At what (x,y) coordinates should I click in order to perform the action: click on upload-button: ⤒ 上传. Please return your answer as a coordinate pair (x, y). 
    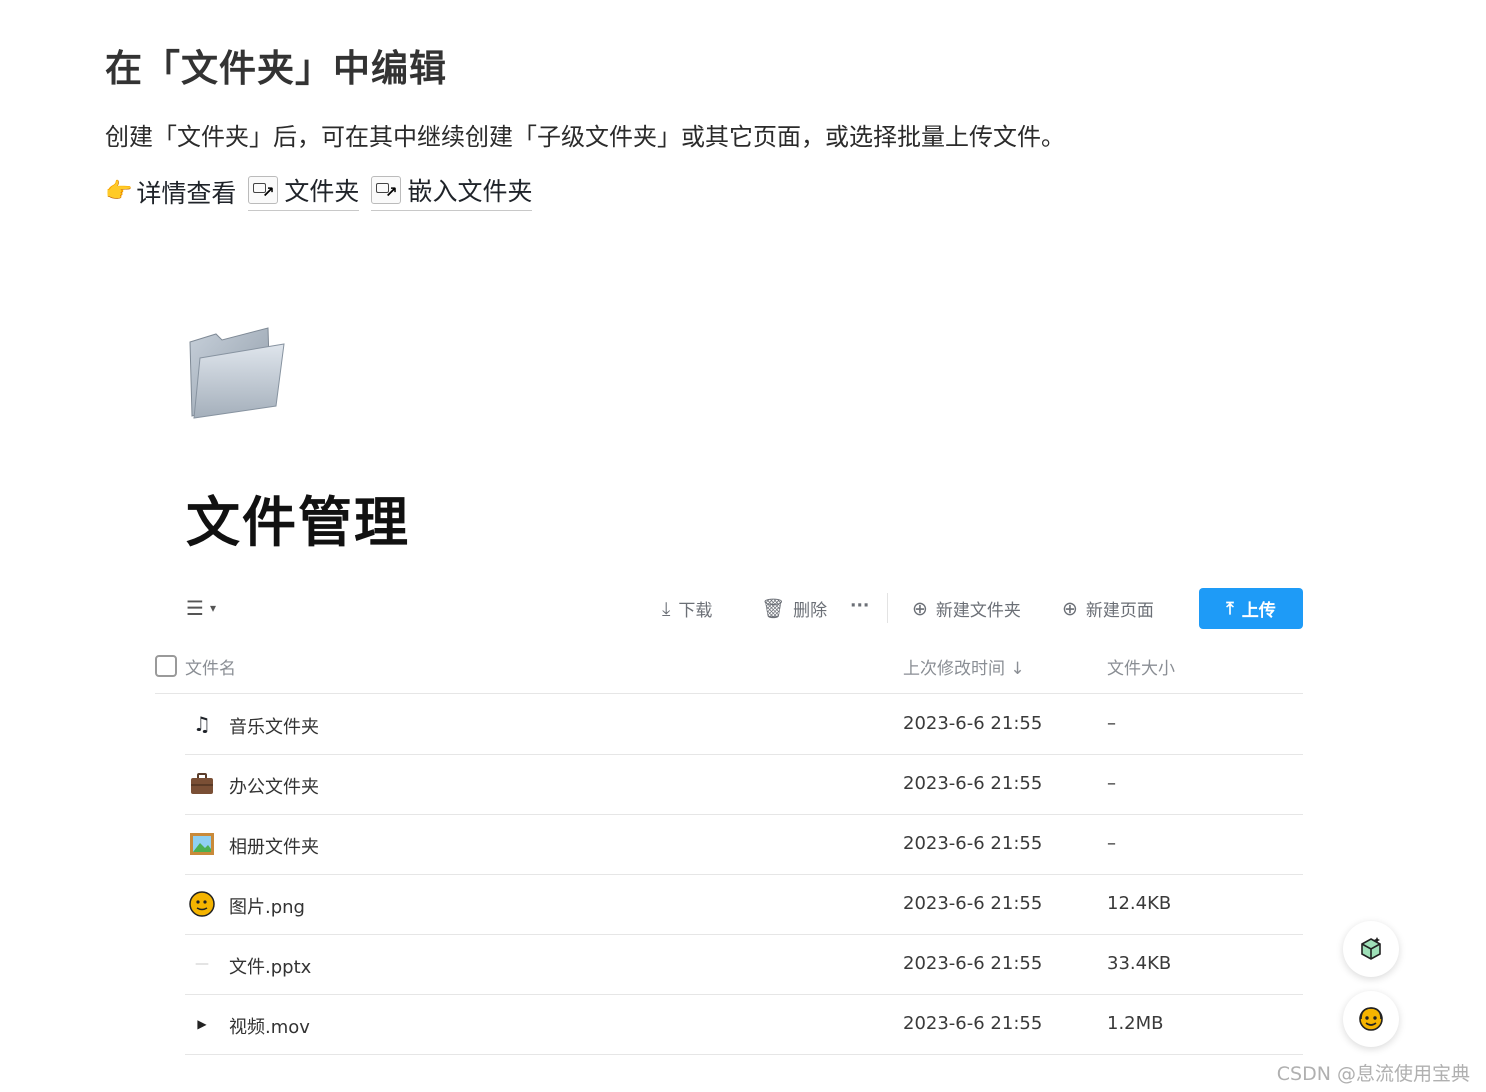
    Looking at the image, I should click on (1251, 608).